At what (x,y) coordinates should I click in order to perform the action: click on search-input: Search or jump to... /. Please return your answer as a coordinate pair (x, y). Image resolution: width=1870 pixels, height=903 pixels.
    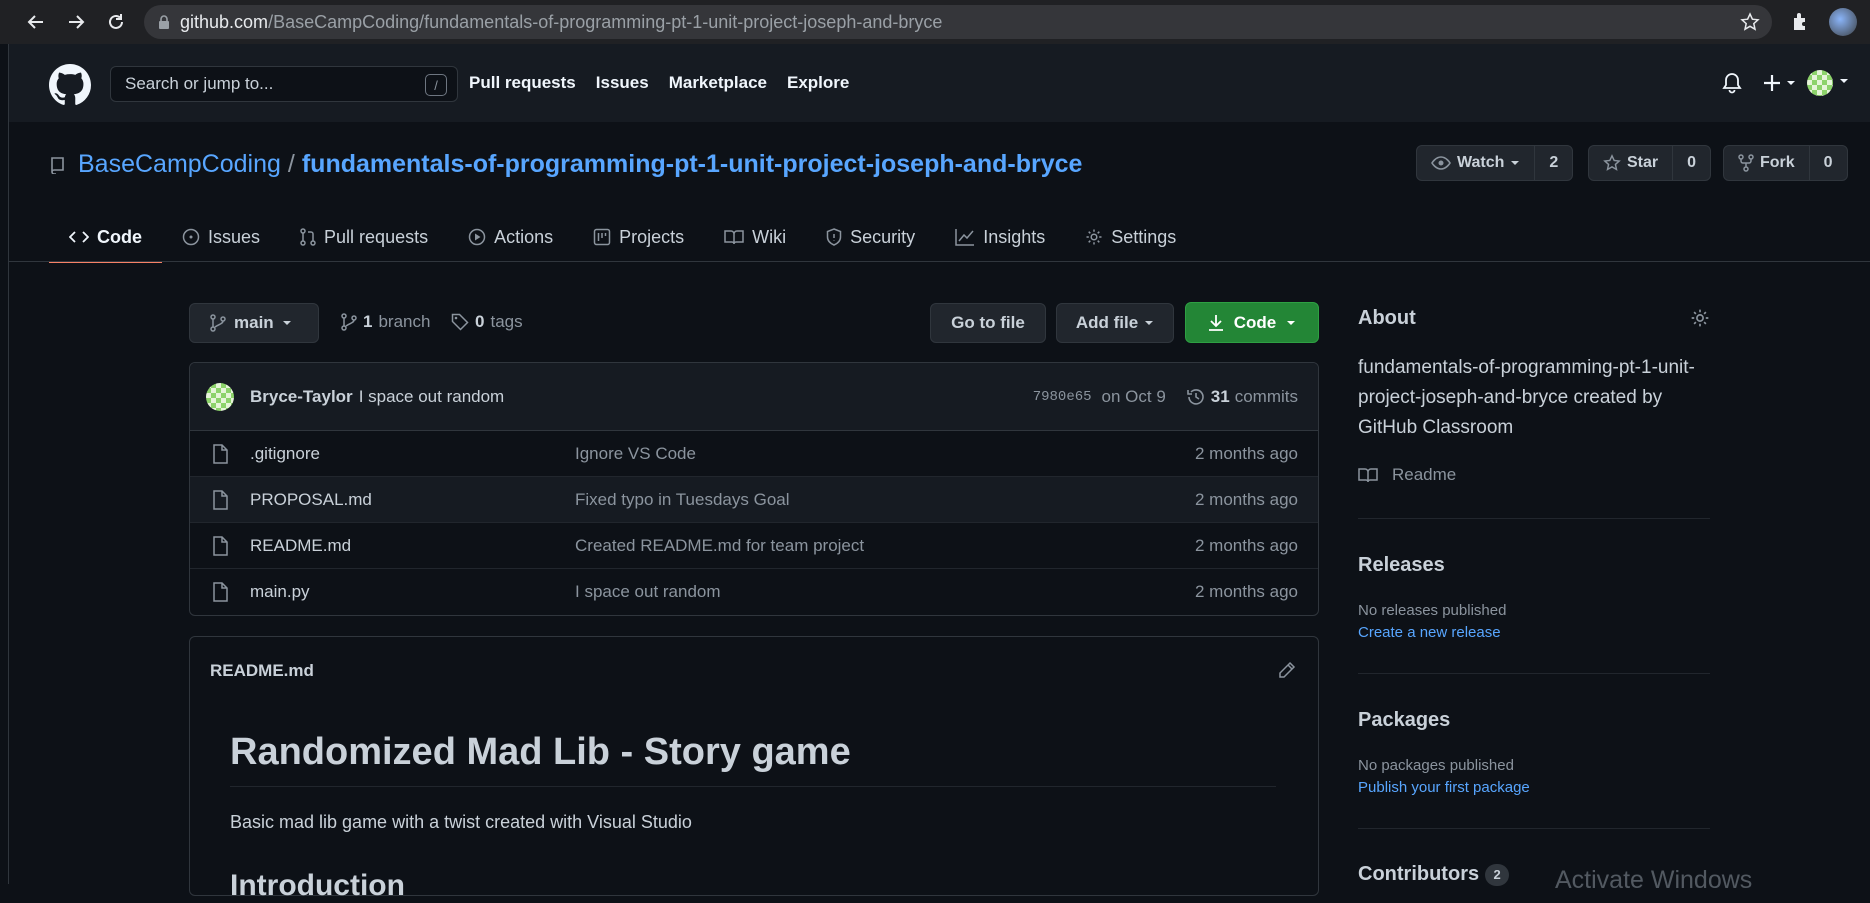
    Looking at the image, I should click on (284, 84).